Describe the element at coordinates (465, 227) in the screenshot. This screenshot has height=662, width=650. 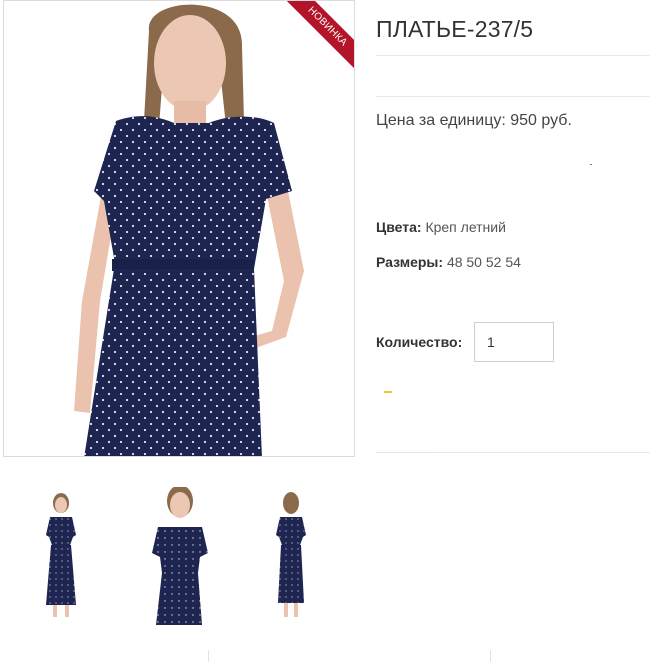
I see `colors-value: Креп летний` at that location.